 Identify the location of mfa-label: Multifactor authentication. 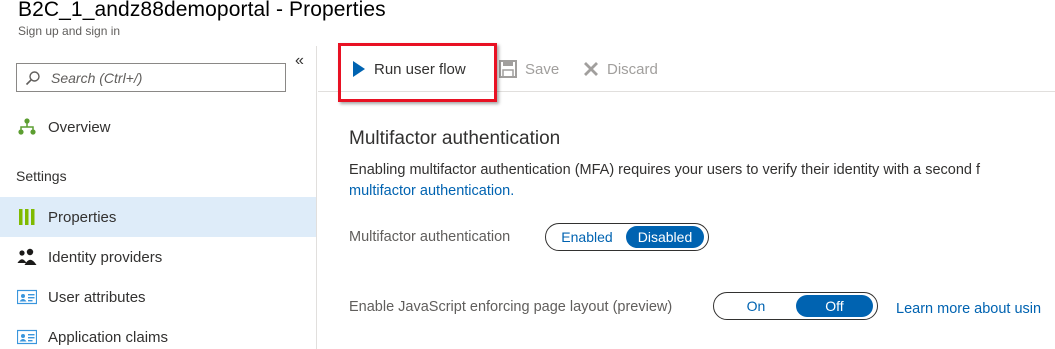
(430, 237).